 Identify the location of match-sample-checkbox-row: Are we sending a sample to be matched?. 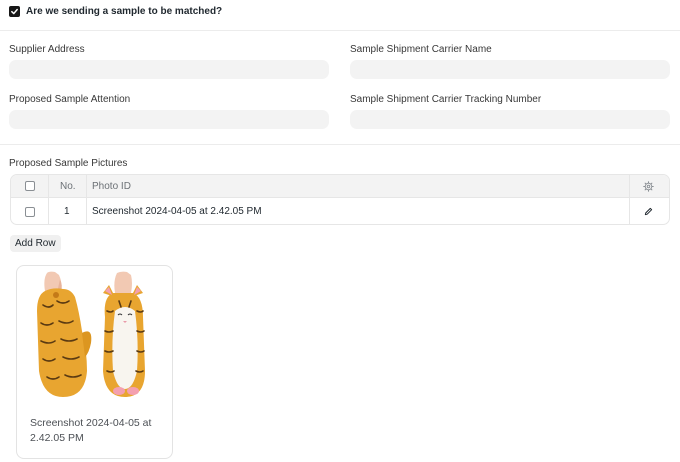
(115, 11).